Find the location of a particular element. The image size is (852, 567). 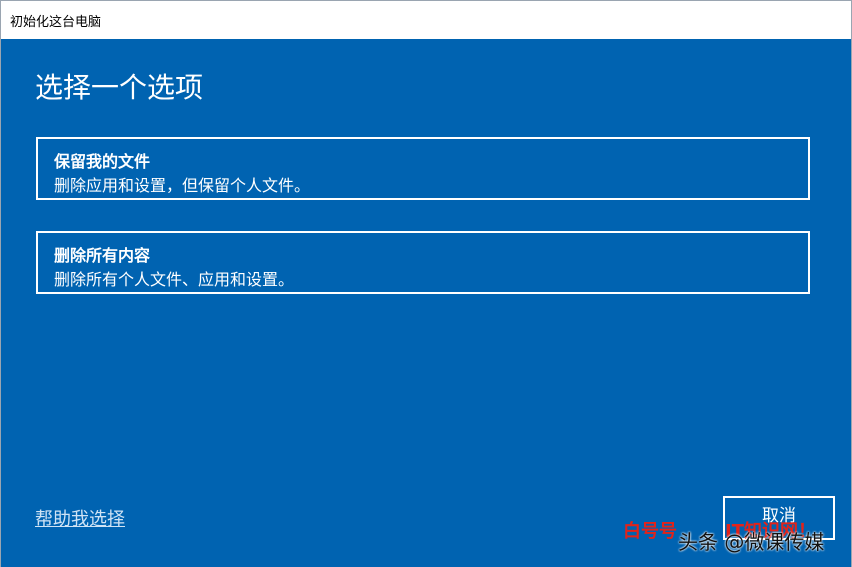

option-title: 删除所有内容 is located at coordinates (102, 255).